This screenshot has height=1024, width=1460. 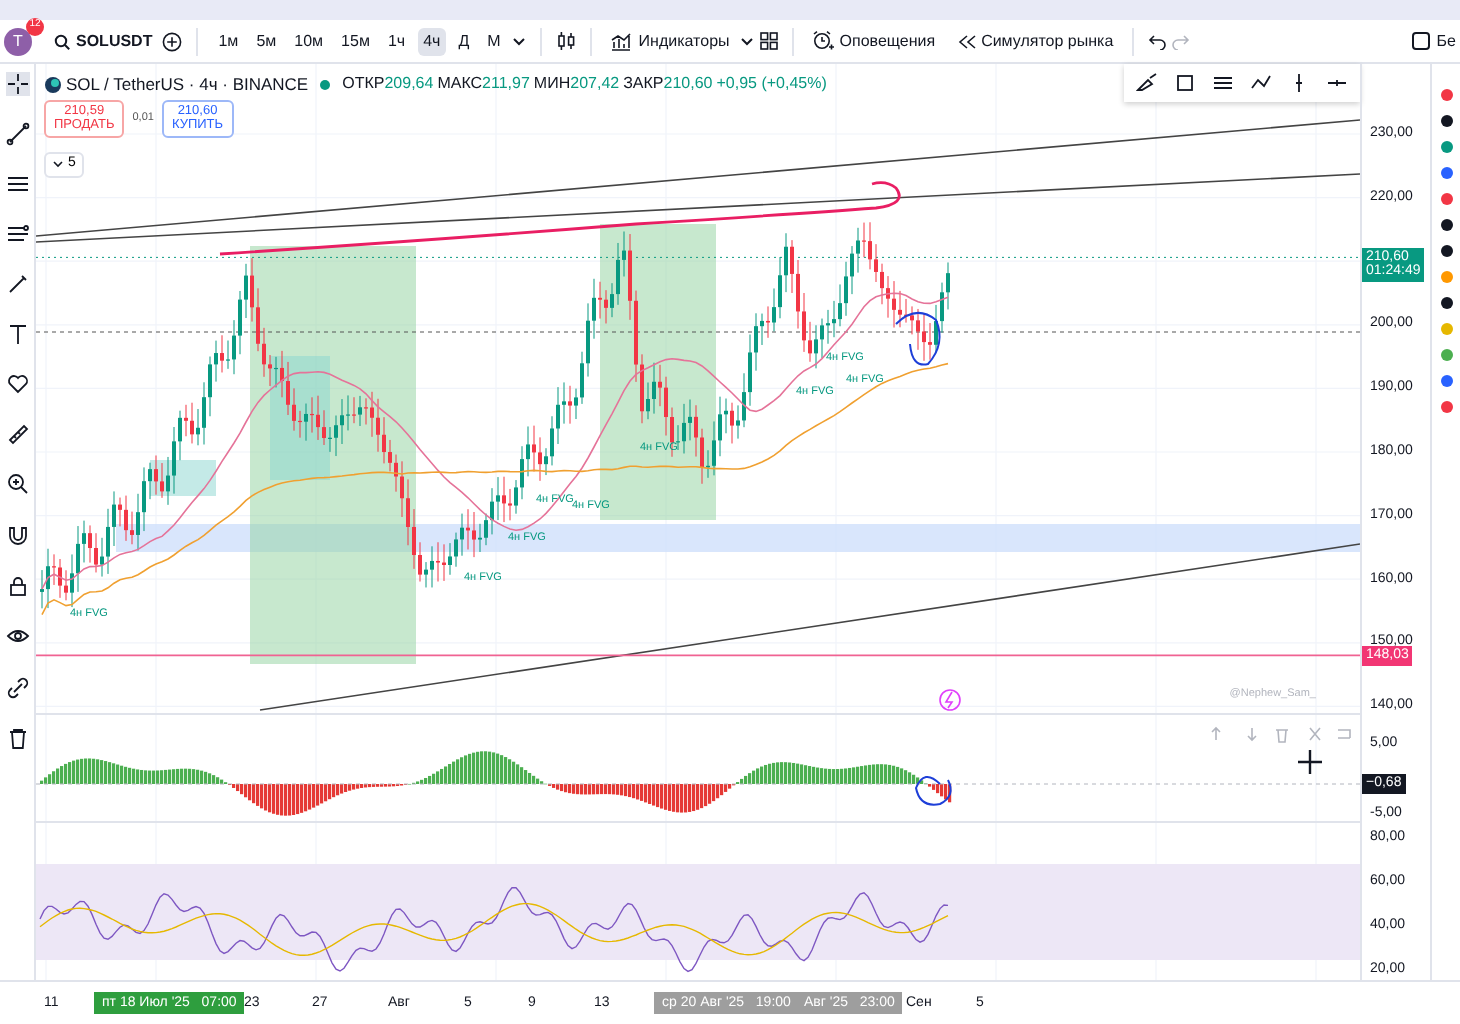 What do you see at coordinates (17, 334) in the screenshot?
I see `text-icon` at bounding box center [17, 334].